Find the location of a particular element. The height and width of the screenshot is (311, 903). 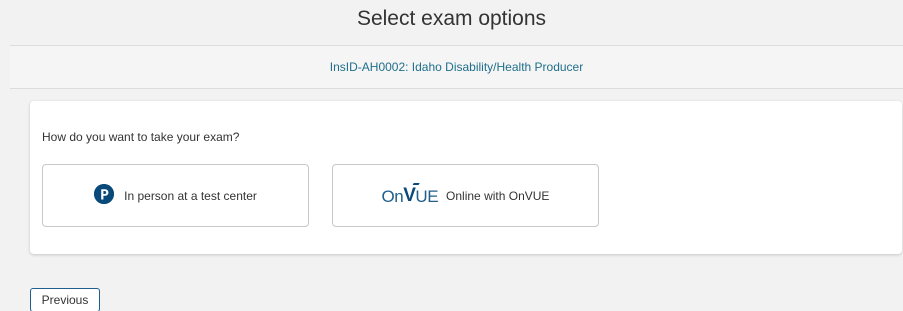

previous-button: Previous is located at coordinates (65, 299).